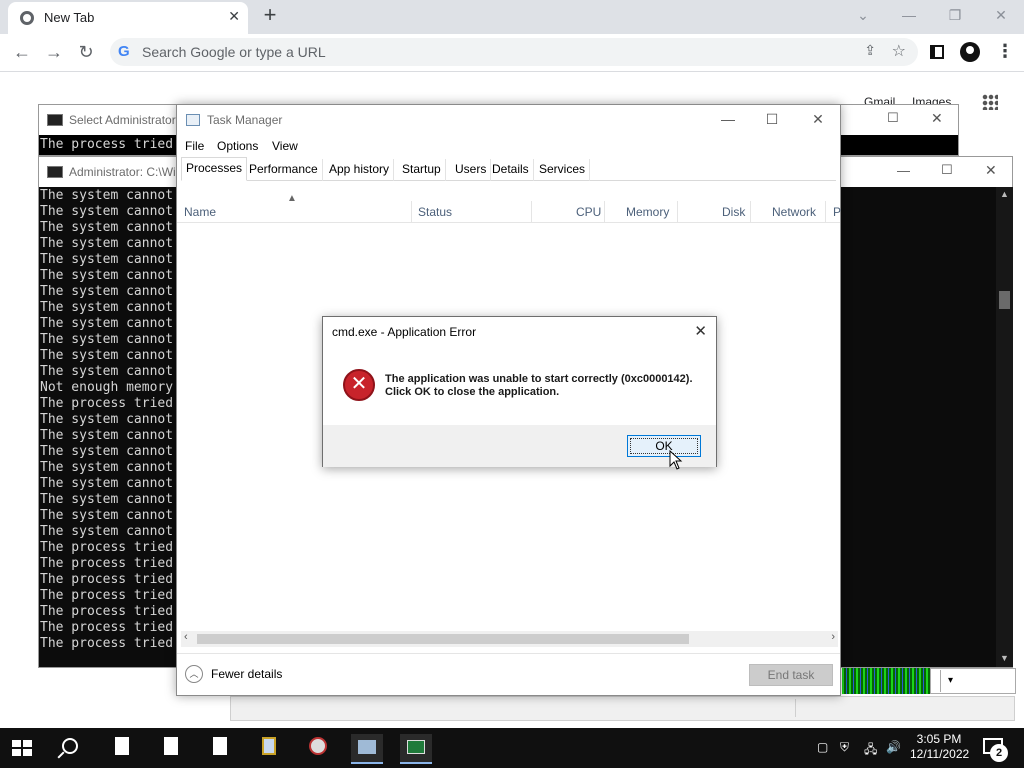 This screenshot has width=1024, height=768. I want to click on tray-app-icon: ▢, so click(822, 747).